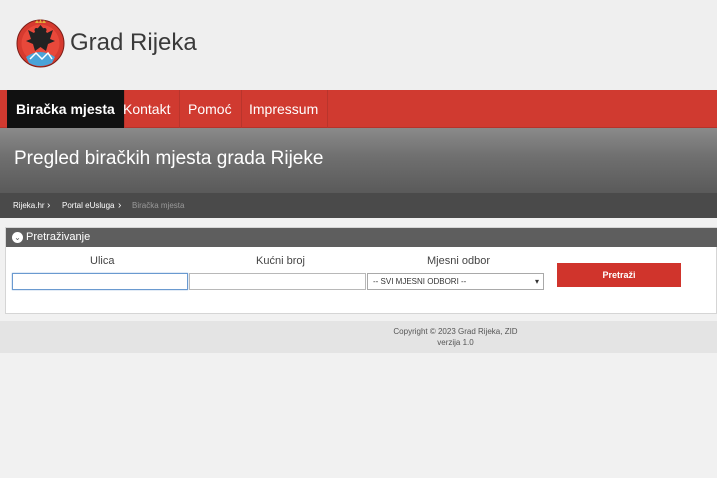 This screenshot has width=717, height=478. I want to click on nav-item-pomoc: Pomoć, so click(210, 109).